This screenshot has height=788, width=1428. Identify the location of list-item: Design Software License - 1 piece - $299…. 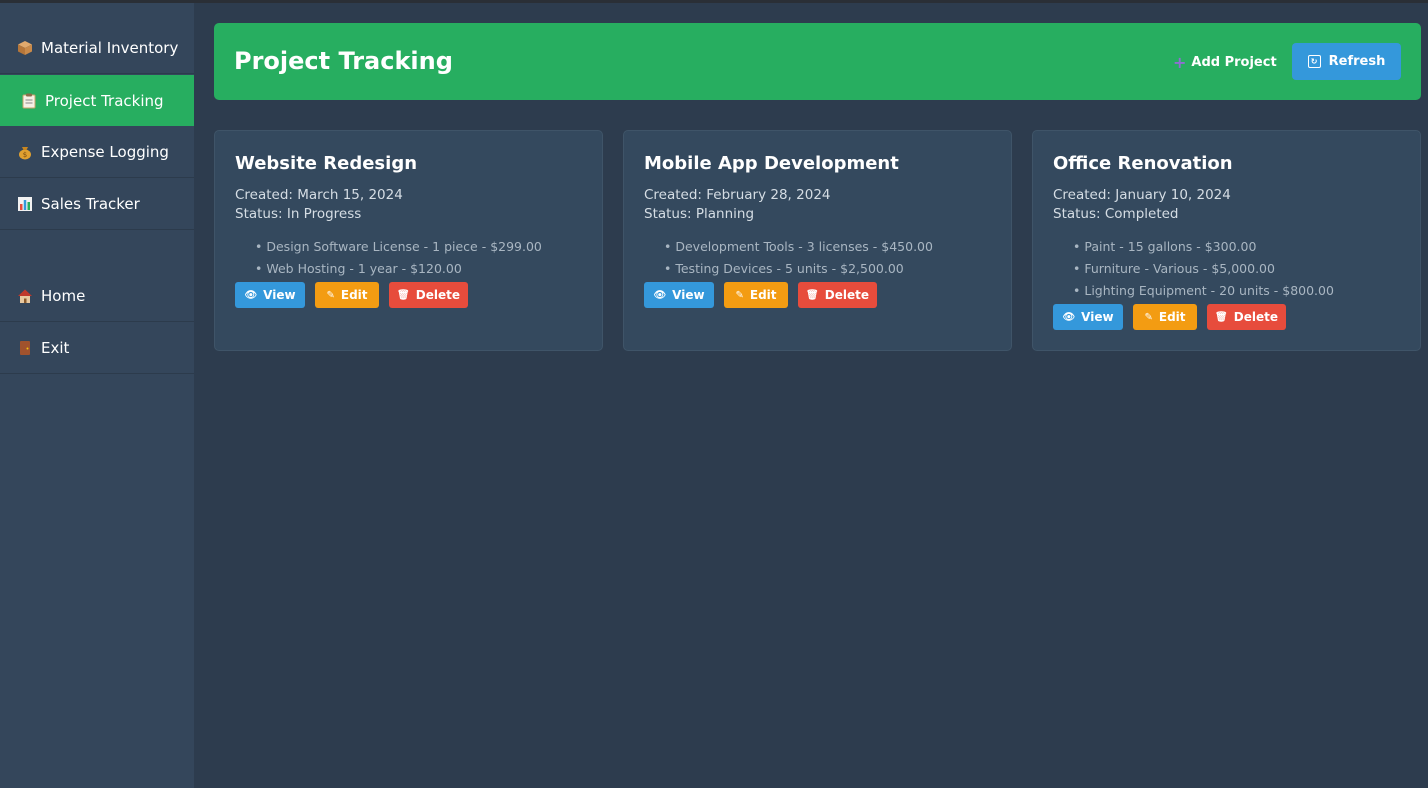
(398, 249).